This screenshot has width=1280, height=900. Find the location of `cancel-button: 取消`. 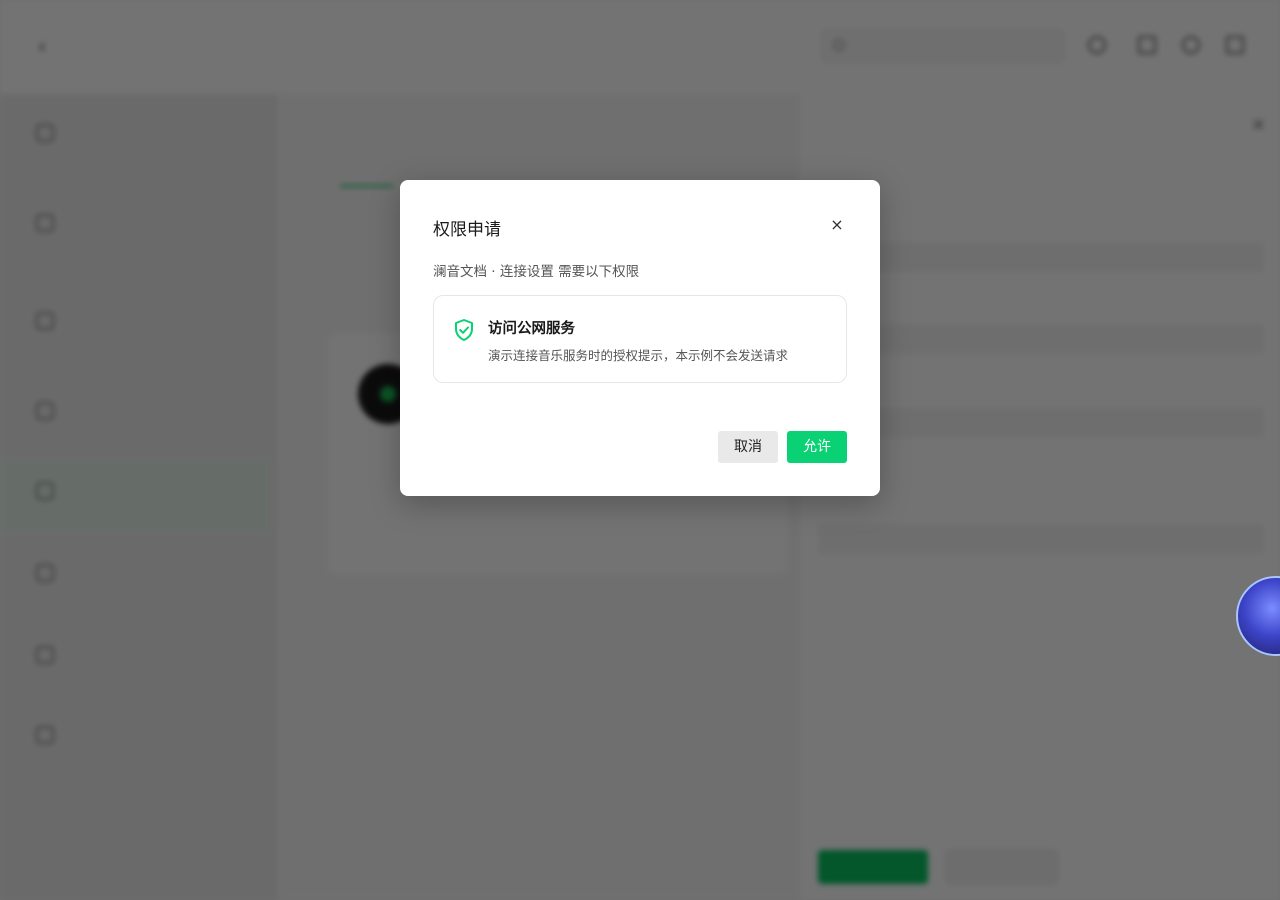

cancel-button: 取消 is located at coordinates (748, 447).